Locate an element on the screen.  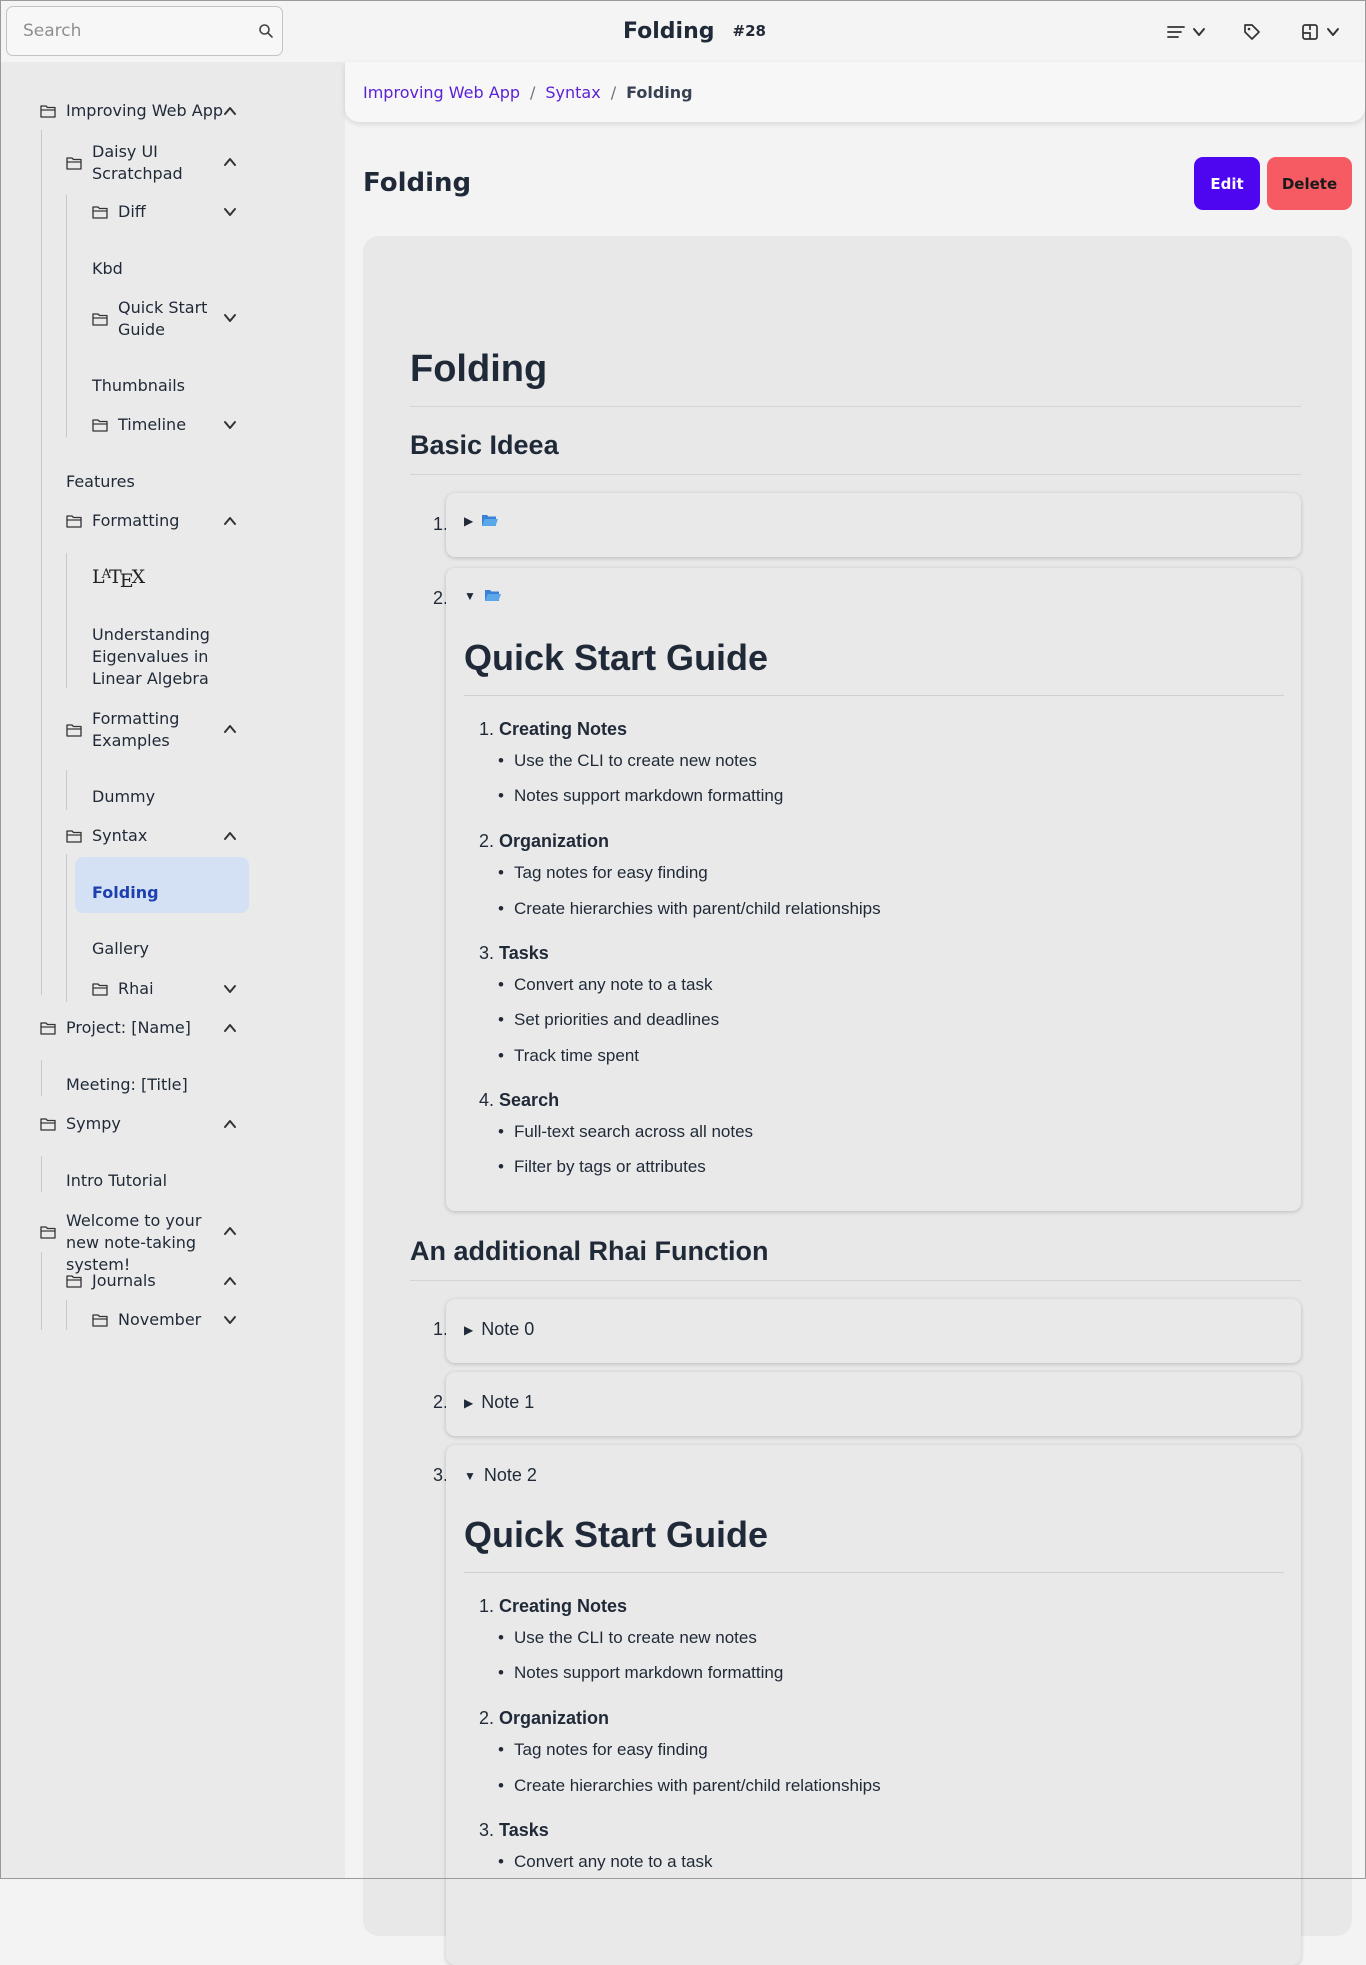
tags-button is located at coordinates (1252, 32).